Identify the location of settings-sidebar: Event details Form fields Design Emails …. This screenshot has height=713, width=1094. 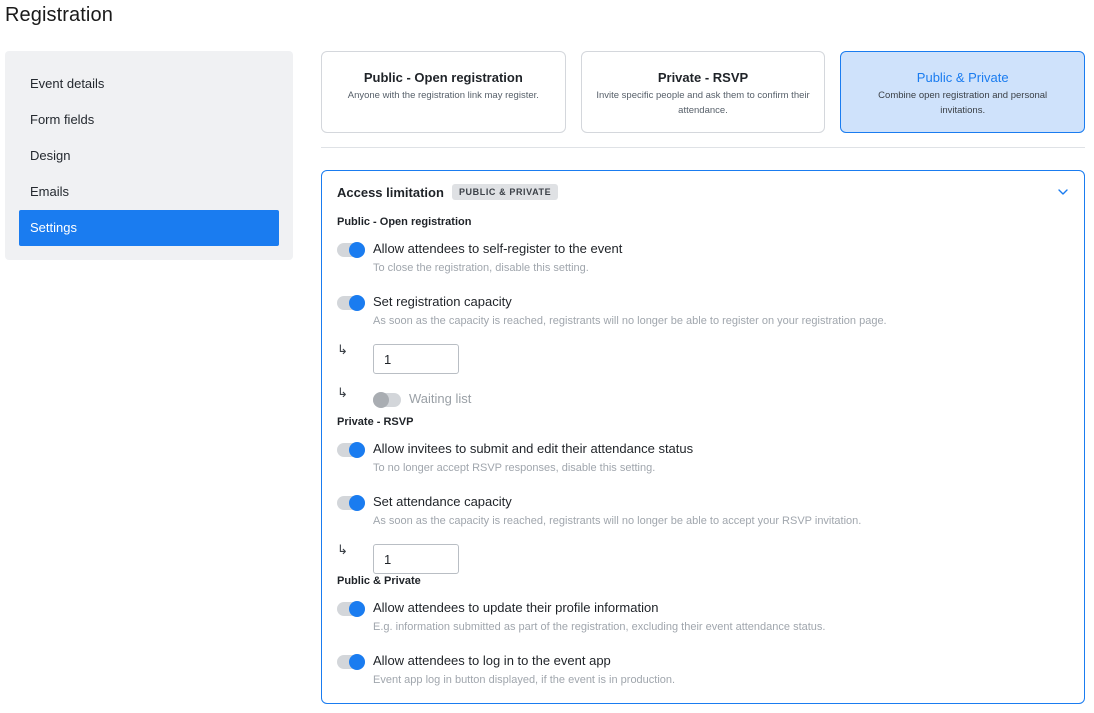
(149, 155).